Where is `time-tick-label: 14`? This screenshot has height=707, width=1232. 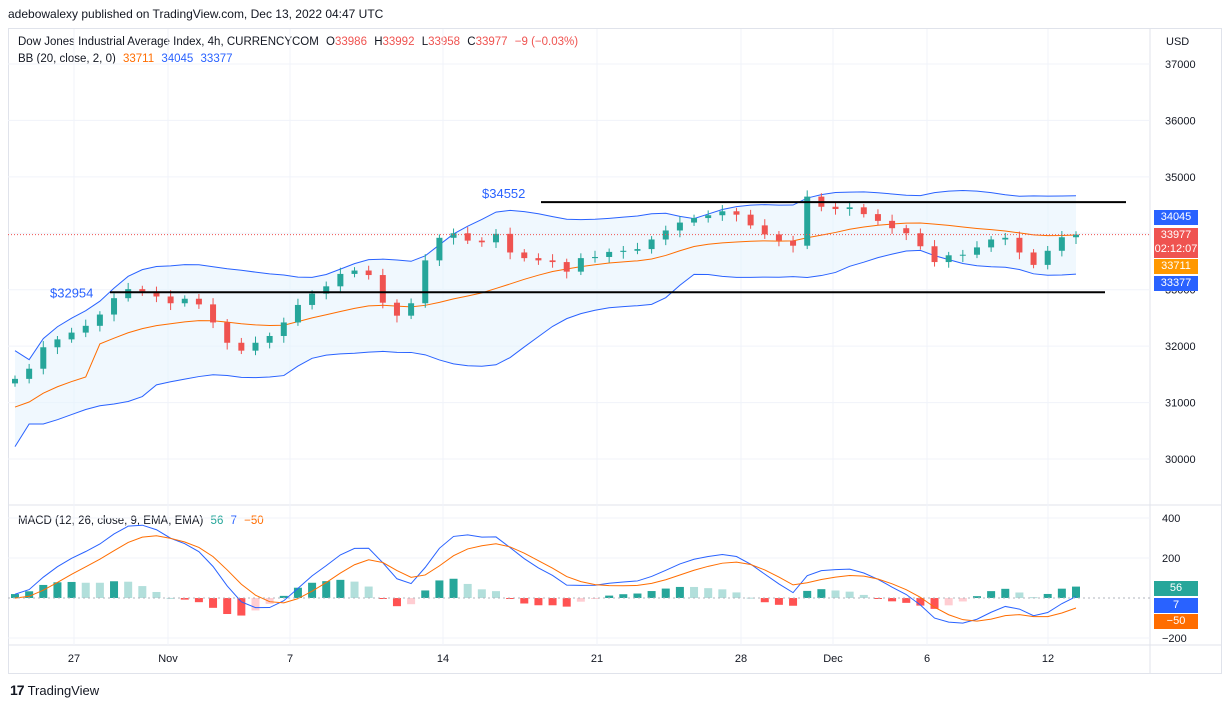 time-tick-label: 14 is located at coordinates (443, 659).